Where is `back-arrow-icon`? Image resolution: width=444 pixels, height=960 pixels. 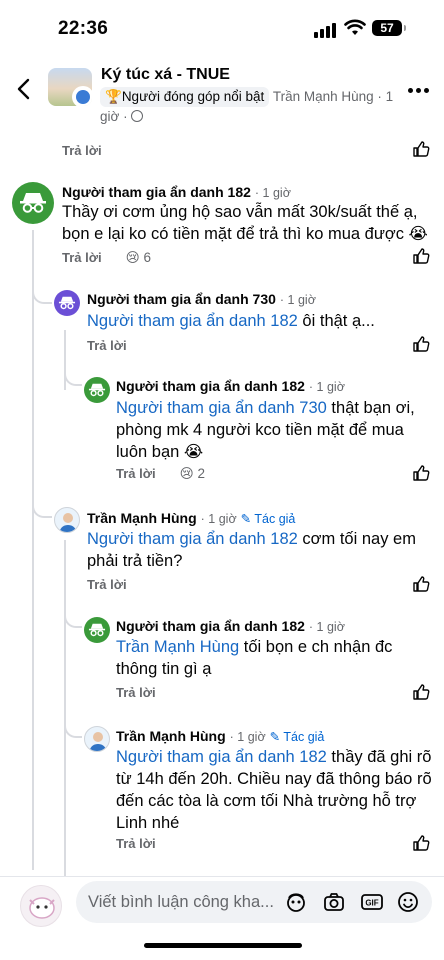 back-arrow-icon is located at coordinates (24, 89).